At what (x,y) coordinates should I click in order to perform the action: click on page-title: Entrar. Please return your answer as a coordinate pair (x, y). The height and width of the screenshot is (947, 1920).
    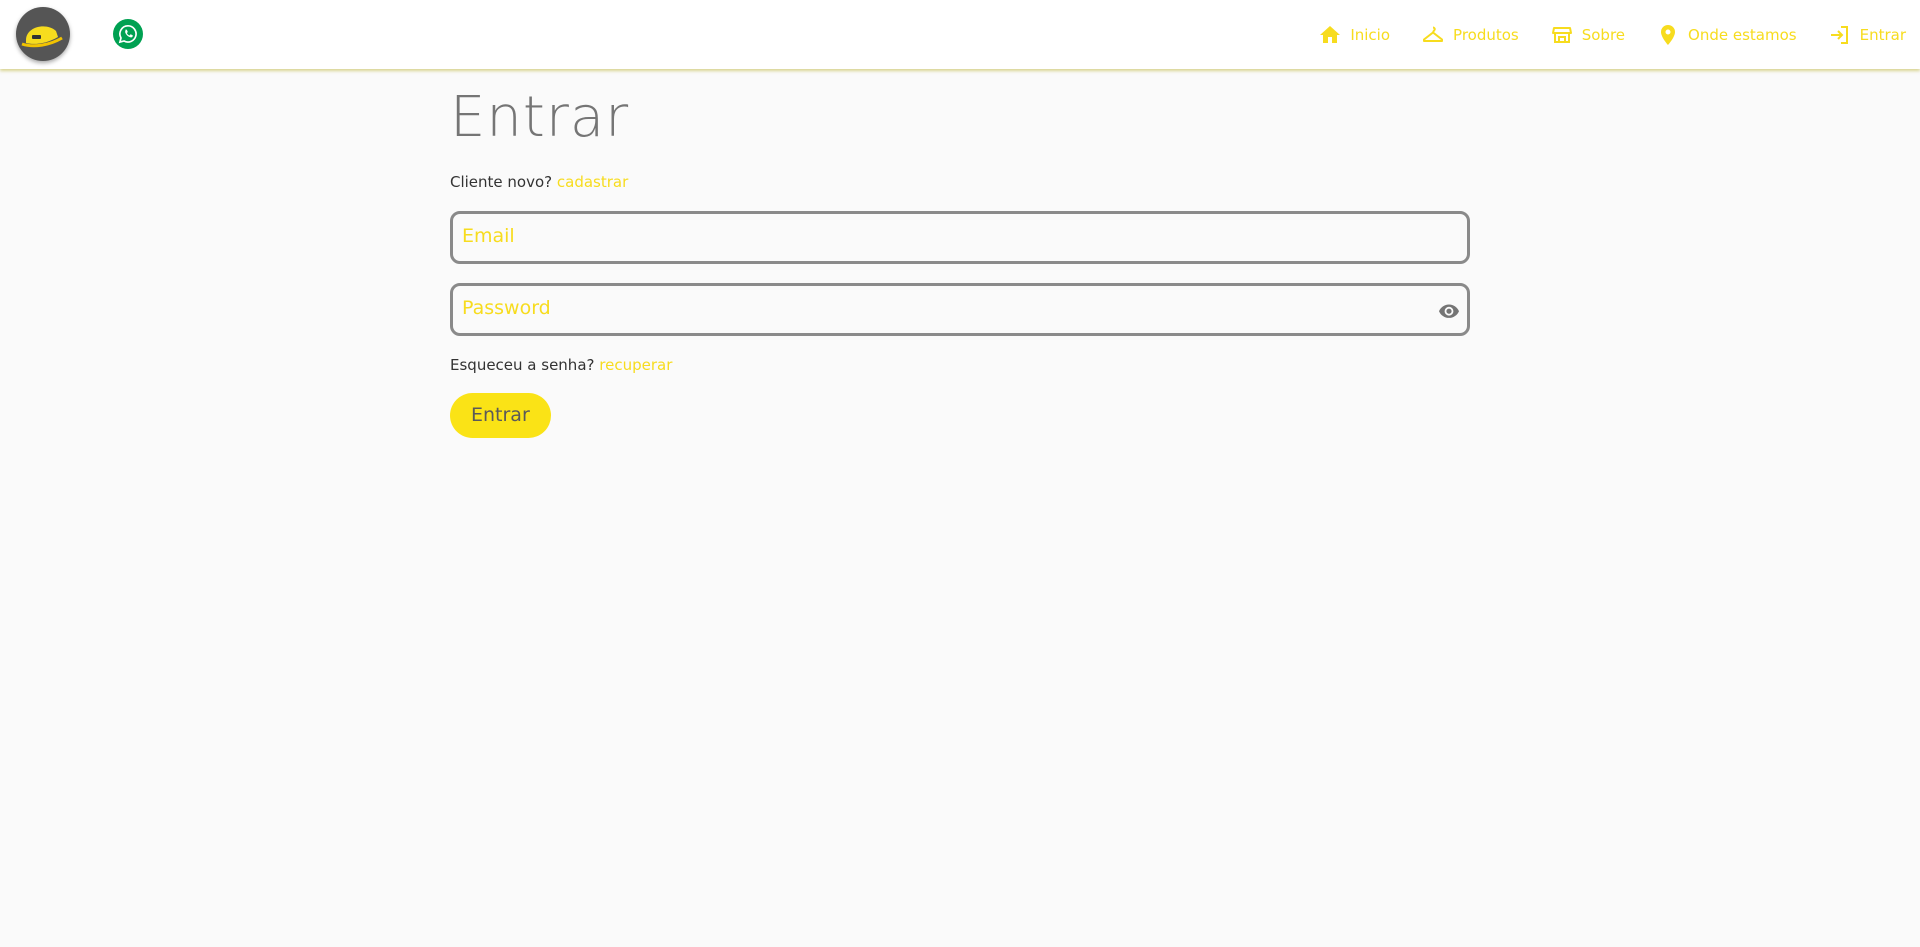
    Looking at the image, I should click on (540, 117).